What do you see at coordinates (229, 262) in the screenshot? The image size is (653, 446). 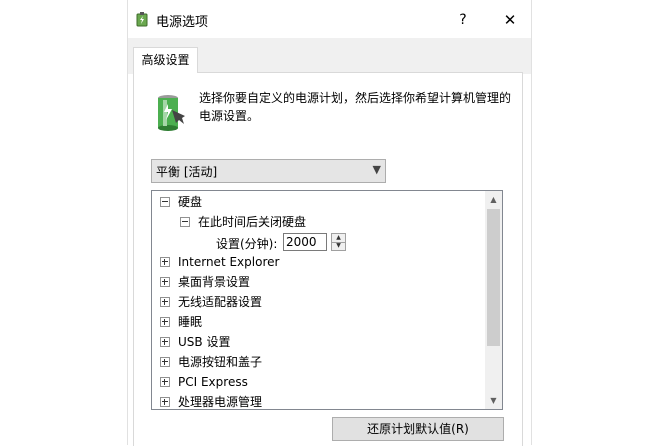 I see `tree-item-label: Internet Explorer` at bounding box center [229, 262].